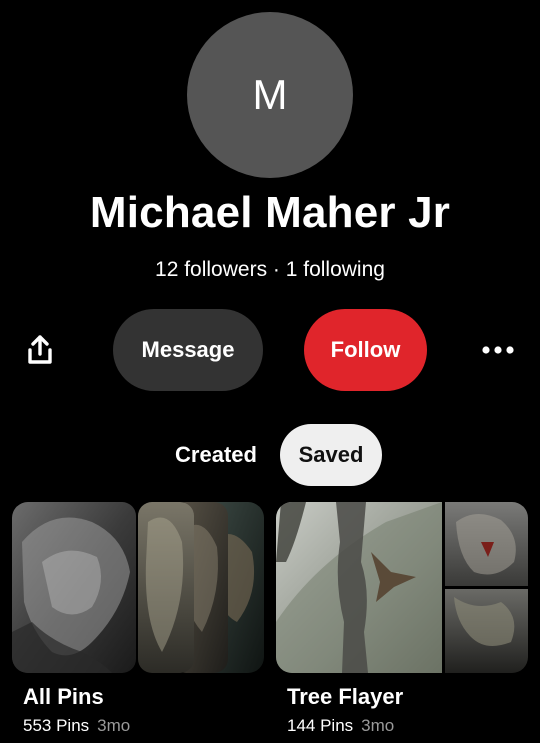  What do you see at coordinates (56, 725) in the screenshot?
I see `board-pin-count: 553 Pins` at bounding box center [56, 725].